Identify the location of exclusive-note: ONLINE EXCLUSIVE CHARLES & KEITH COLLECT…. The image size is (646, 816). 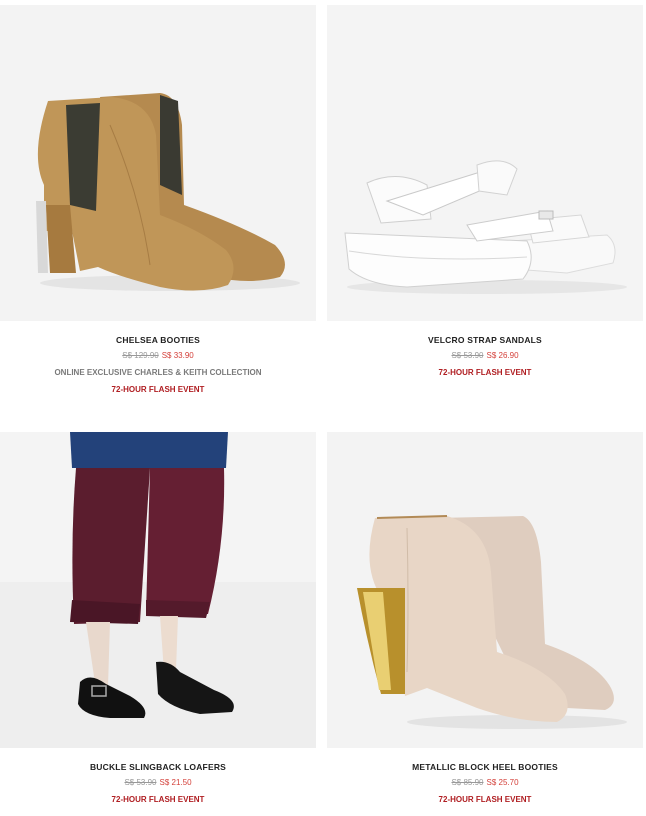
(158, 372).